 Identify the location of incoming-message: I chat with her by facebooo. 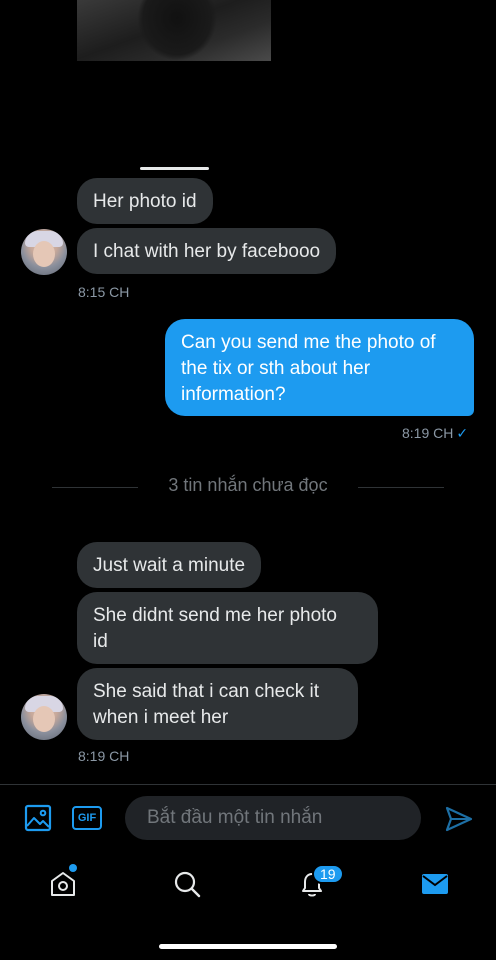
(207, 251).